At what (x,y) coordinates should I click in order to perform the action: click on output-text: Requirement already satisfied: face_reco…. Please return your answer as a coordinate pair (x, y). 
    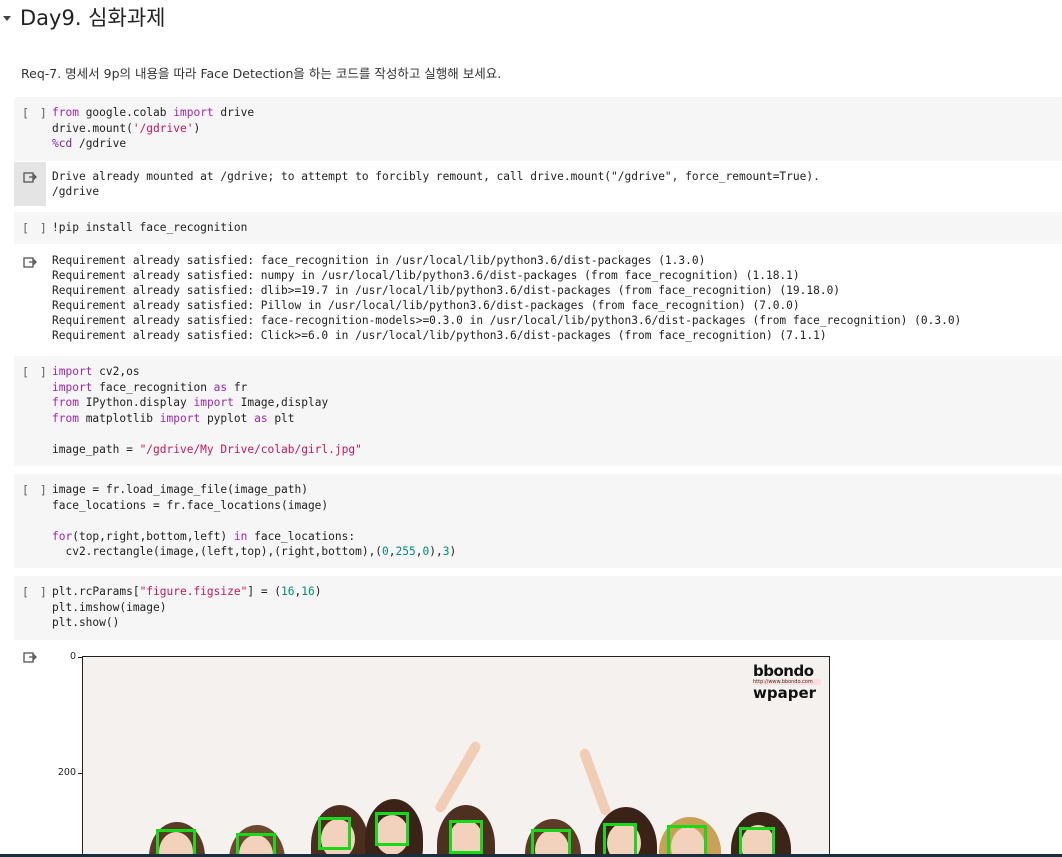
    Looking at the image, I should click on (506, 298).